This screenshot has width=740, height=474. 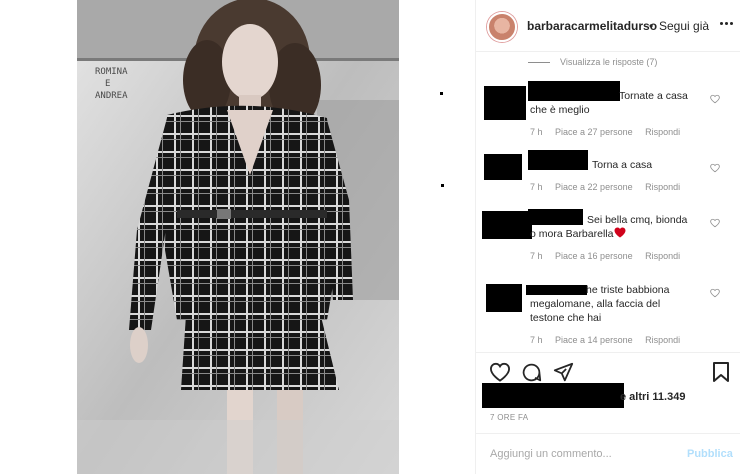 I want to click on more-options-icon, so click(x=727, y=24).